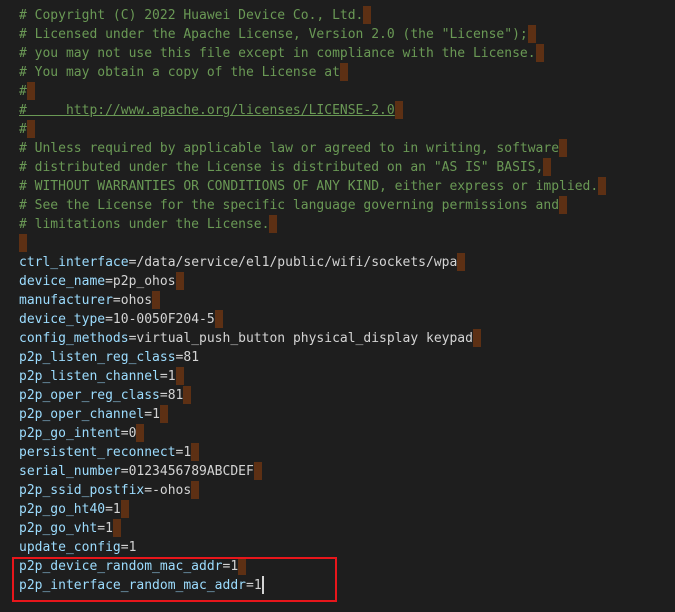 The image size is (675, 612). What do you see at coordinates (58, 528) in the screenshot?
I see `config-key: p2p_go_vht` at bounding box center [58, 528].